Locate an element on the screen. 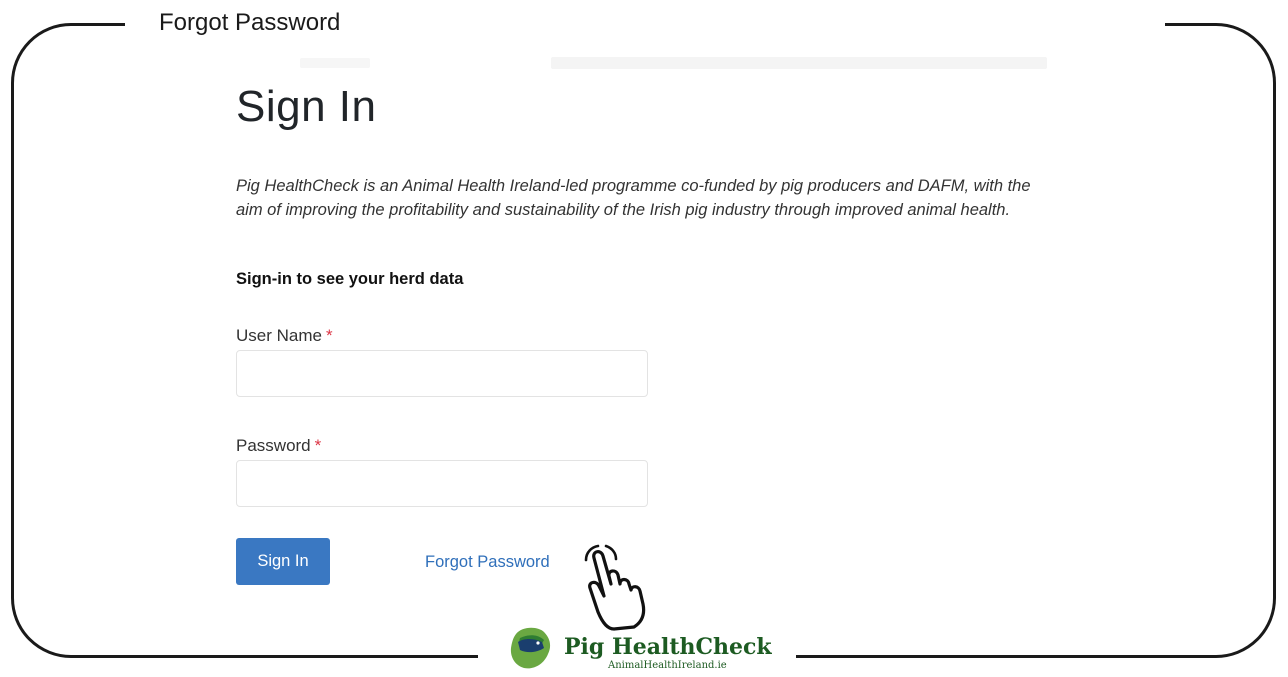 This screenshot has height=677, width=1288. password-label: Password * is located at coordinates (278, 446).